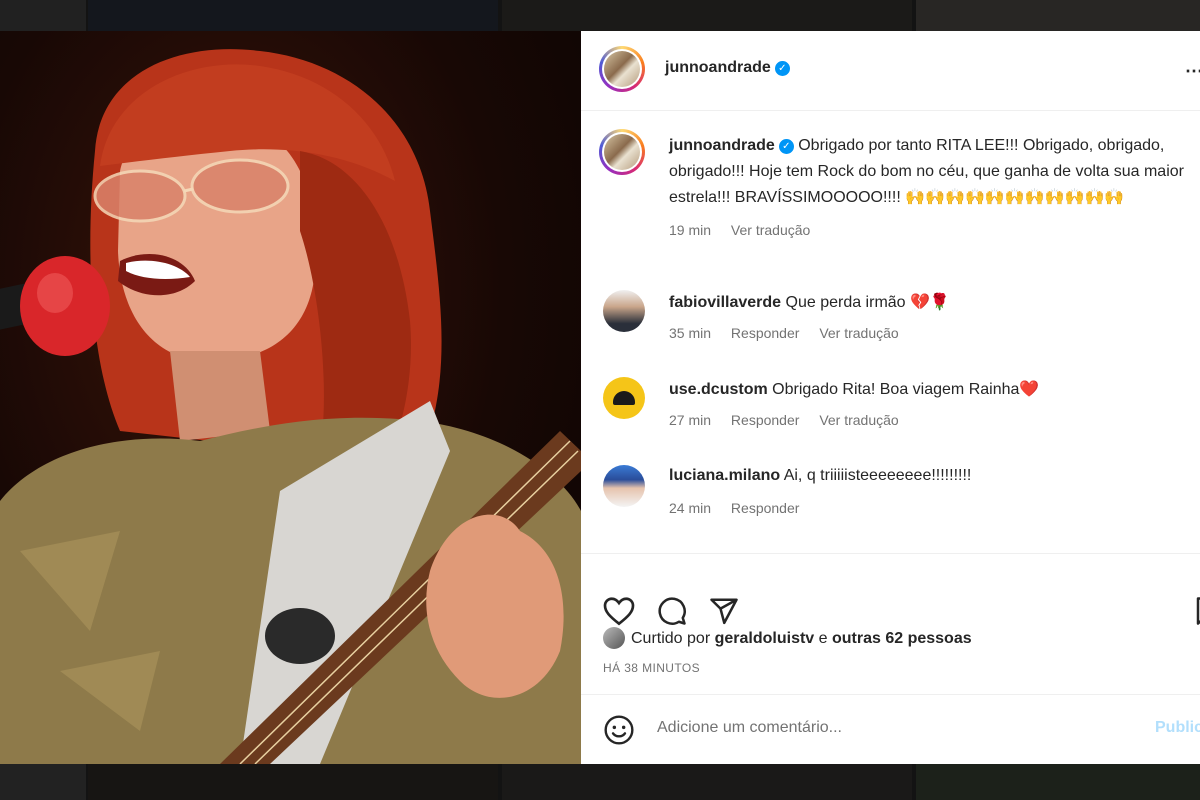 The height and width of the screenshot is (800, 1200). What do you see at coordinates (890, 71) in the screenshot?
I see `post-header: junnoandrade ✓ ⋯` at bounding box center [890, 71].